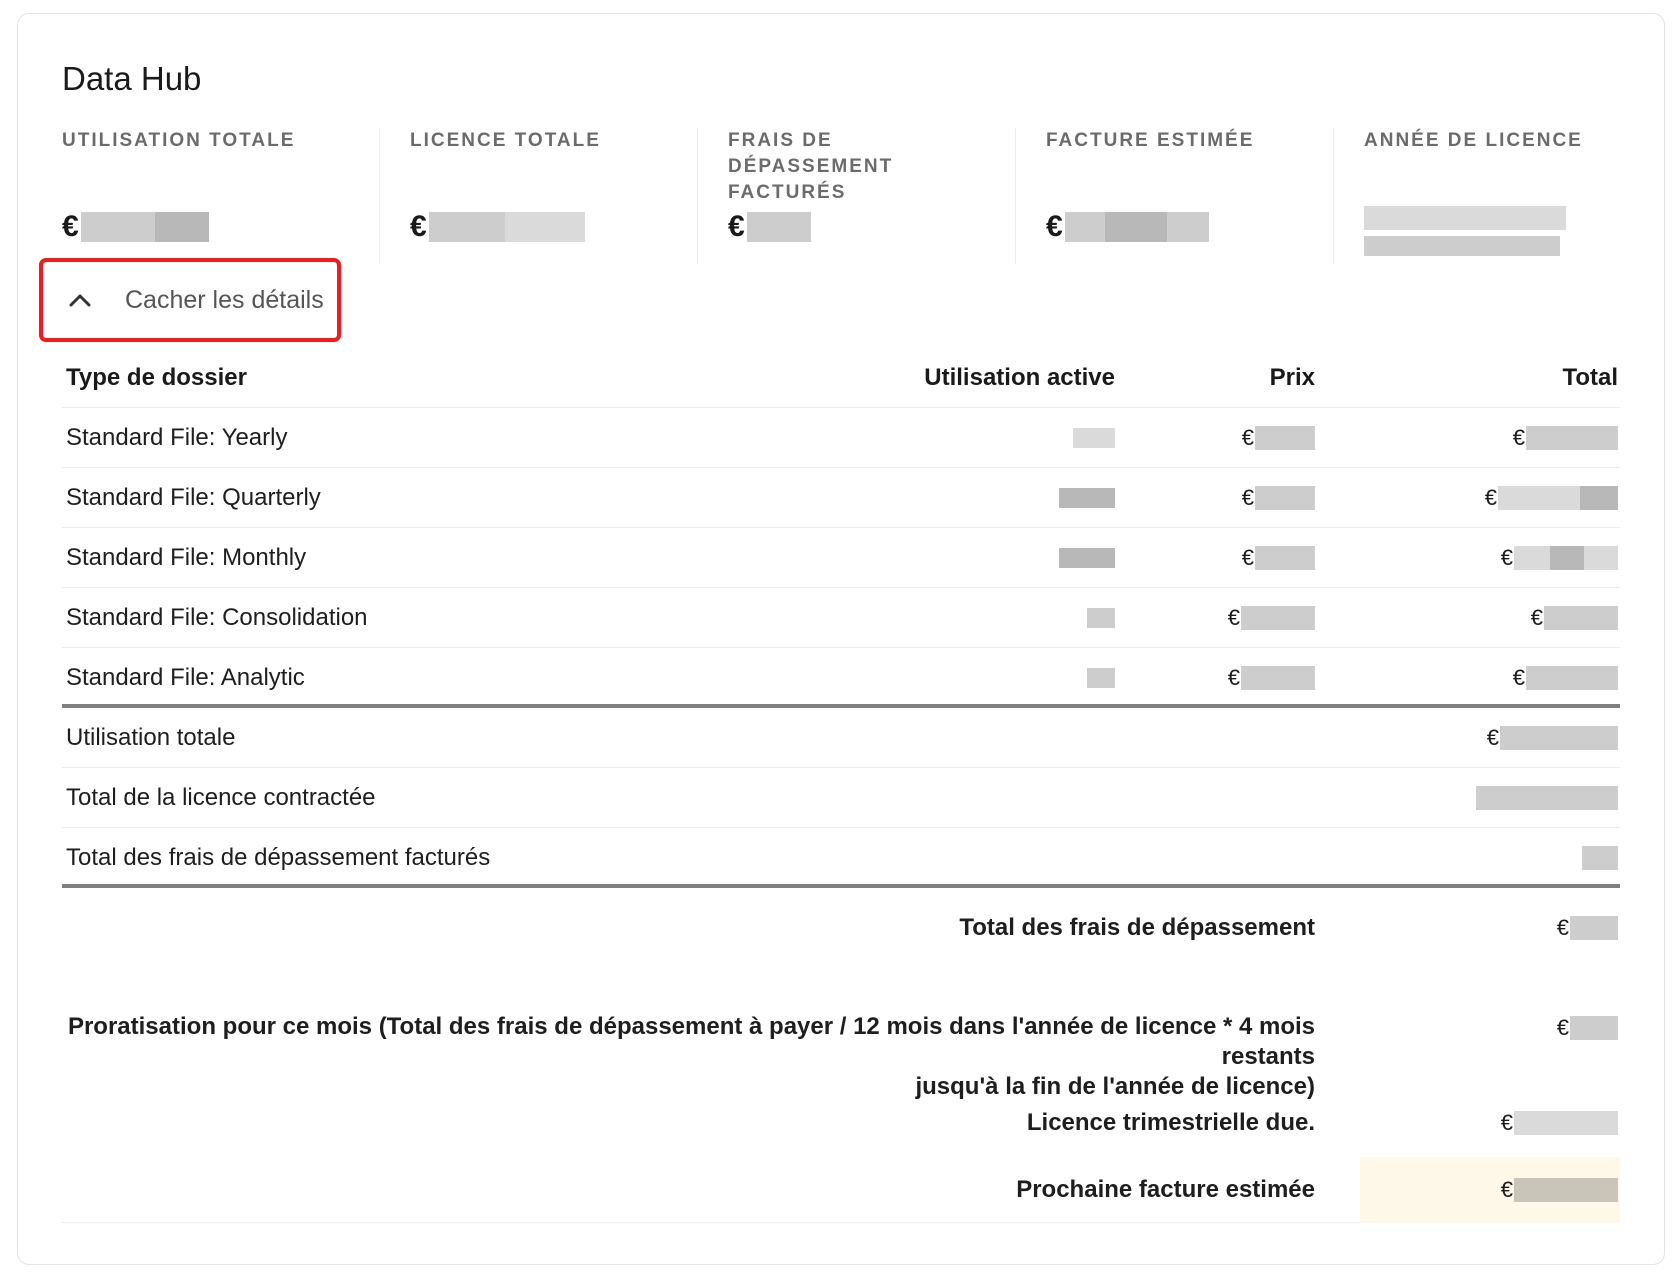 Image resolution: width=1674 pixels, height=1280 pixels. What do you see at coordinates (841, 678) in the screenshot?
I see `table-row: Standard File: Analytic € €` at bounding box center [841, 678].